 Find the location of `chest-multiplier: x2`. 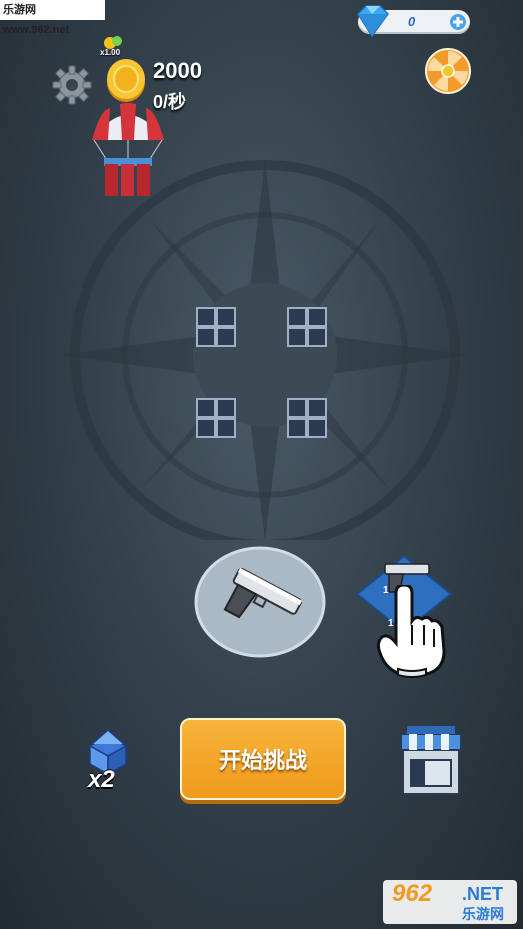

chest-multiplier: x2 is located at coordinates (101, 779).